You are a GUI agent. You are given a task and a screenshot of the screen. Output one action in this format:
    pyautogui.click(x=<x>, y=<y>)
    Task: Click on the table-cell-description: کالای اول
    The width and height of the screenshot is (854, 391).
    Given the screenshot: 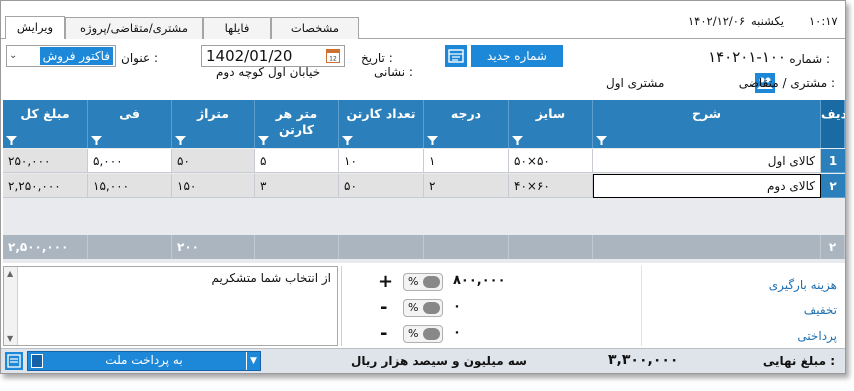 What is the action you would take?
    pyautogui.click(x=707, y=161)
    